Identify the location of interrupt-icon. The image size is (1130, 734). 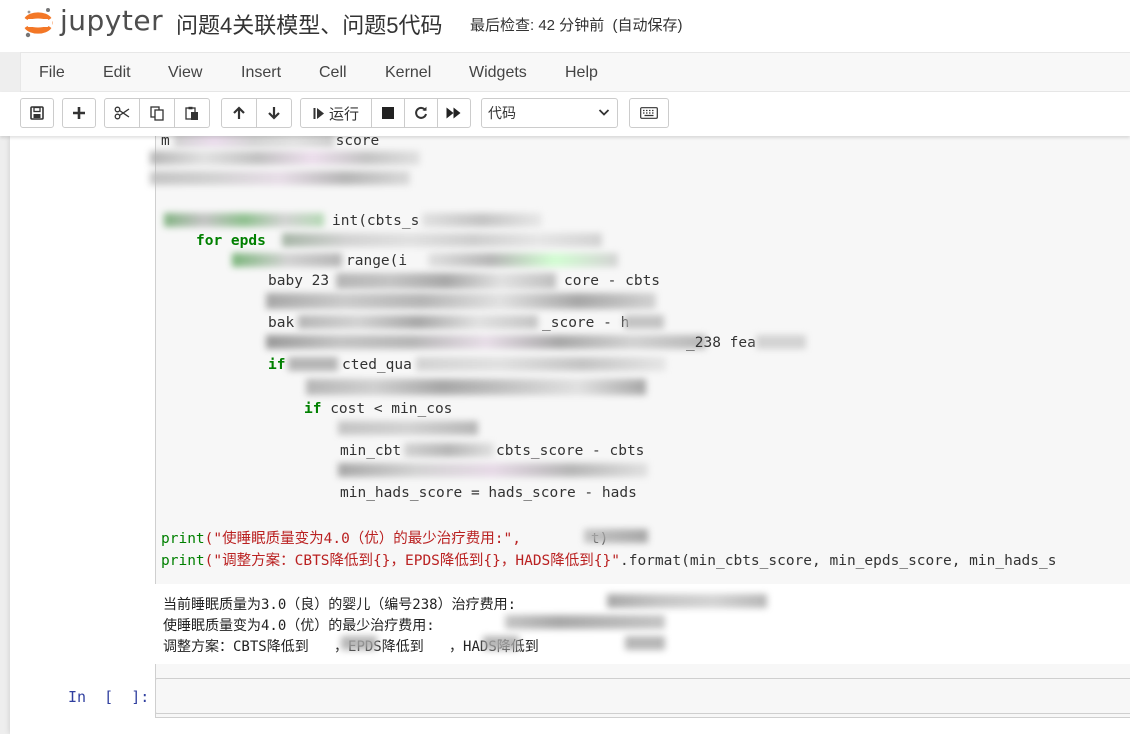
(388, 113).